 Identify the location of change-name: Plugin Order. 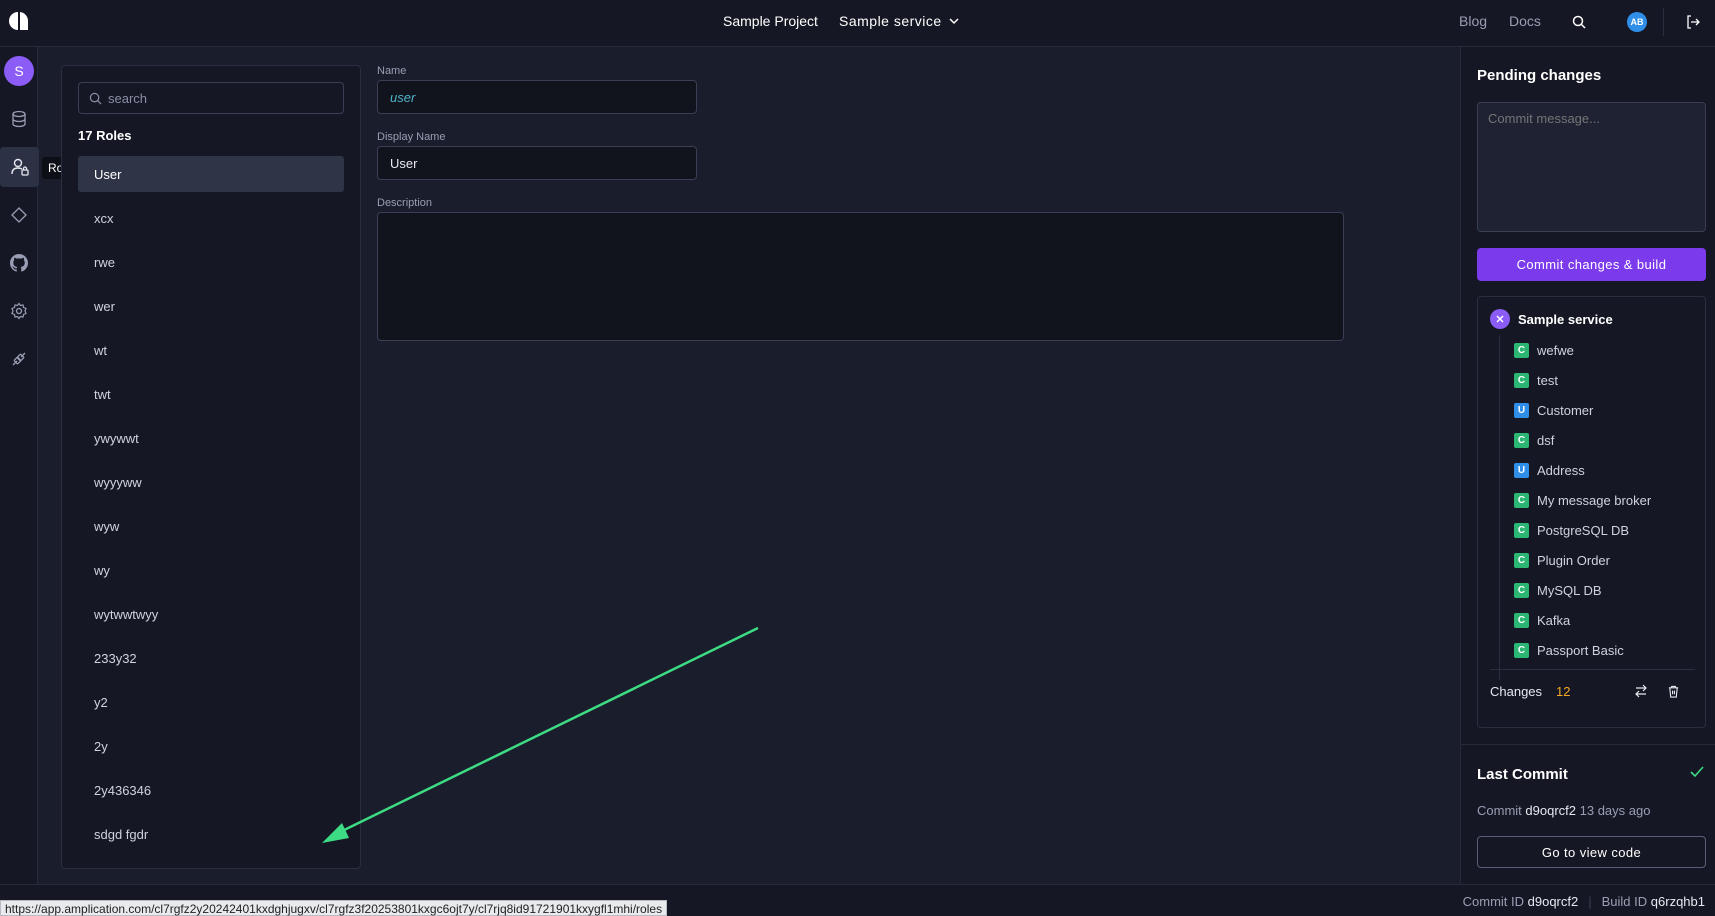
(1573, 560).